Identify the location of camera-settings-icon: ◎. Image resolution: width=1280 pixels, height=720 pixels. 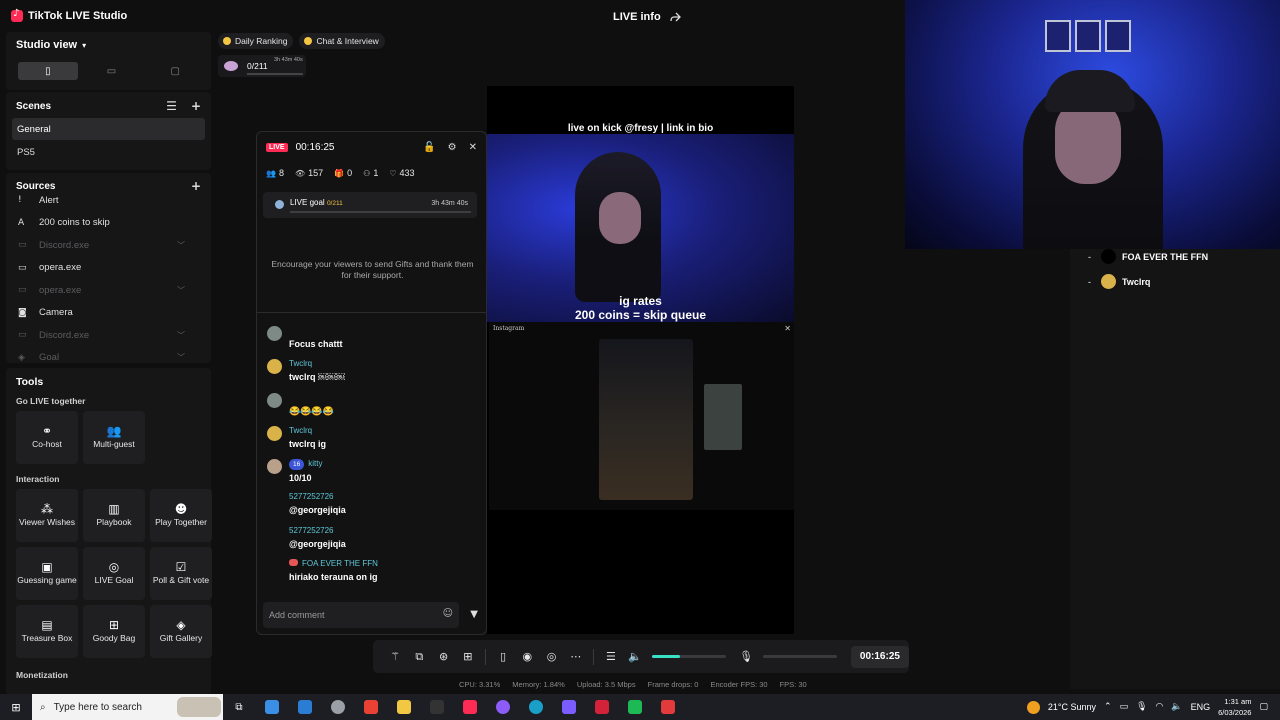
(551, 656).